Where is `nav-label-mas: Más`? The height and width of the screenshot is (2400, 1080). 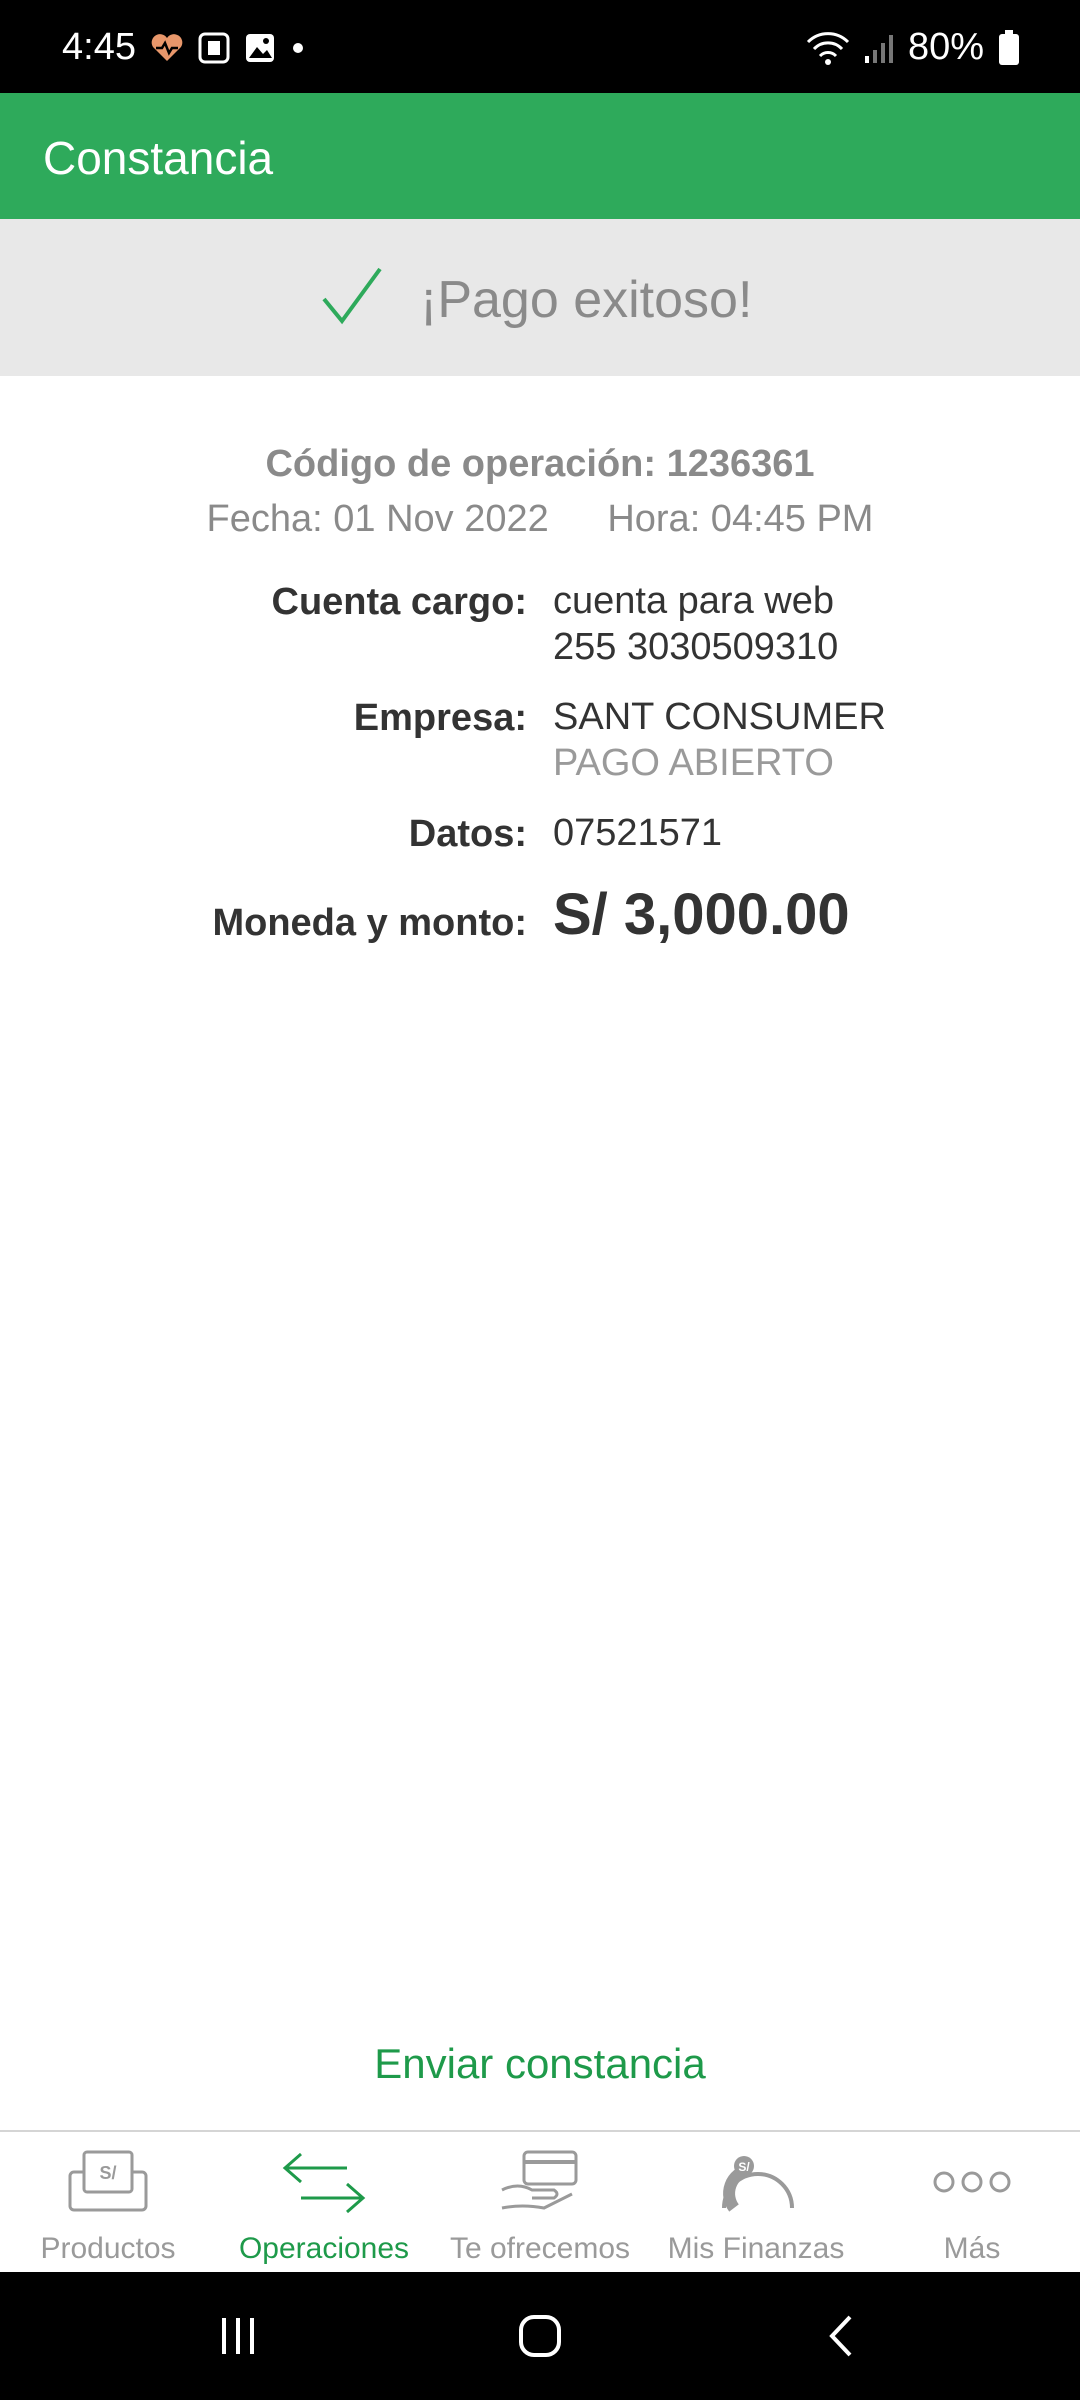 nav-label-mas: Más is located at coordinates (972, 2248).